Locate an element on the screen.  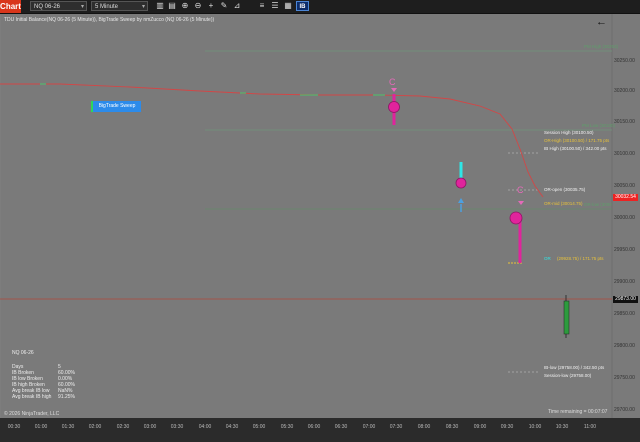
or-low-label-b: (29928.75) / 171.75 pts is located at coordinates (580, 258).